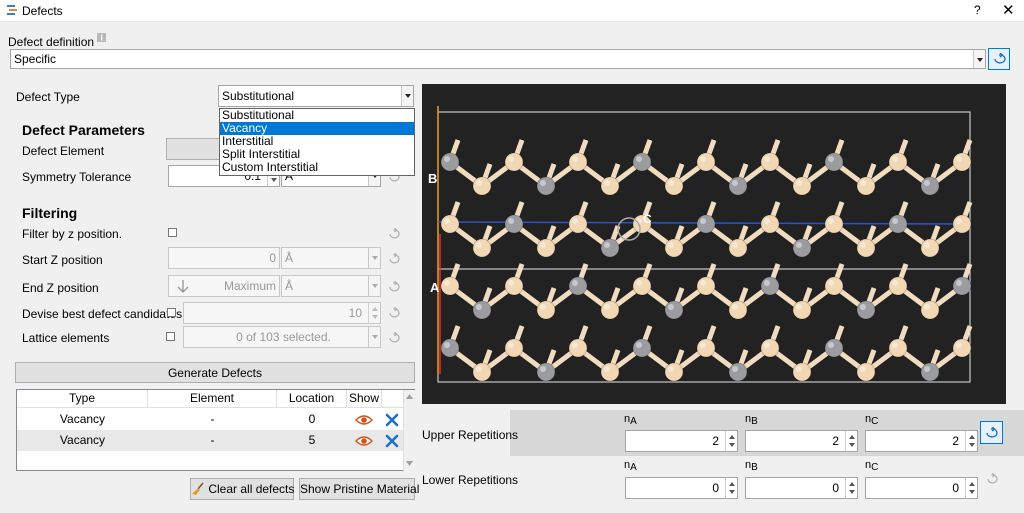  I want to click on lower-nb-input: 0, so click(801, 488).